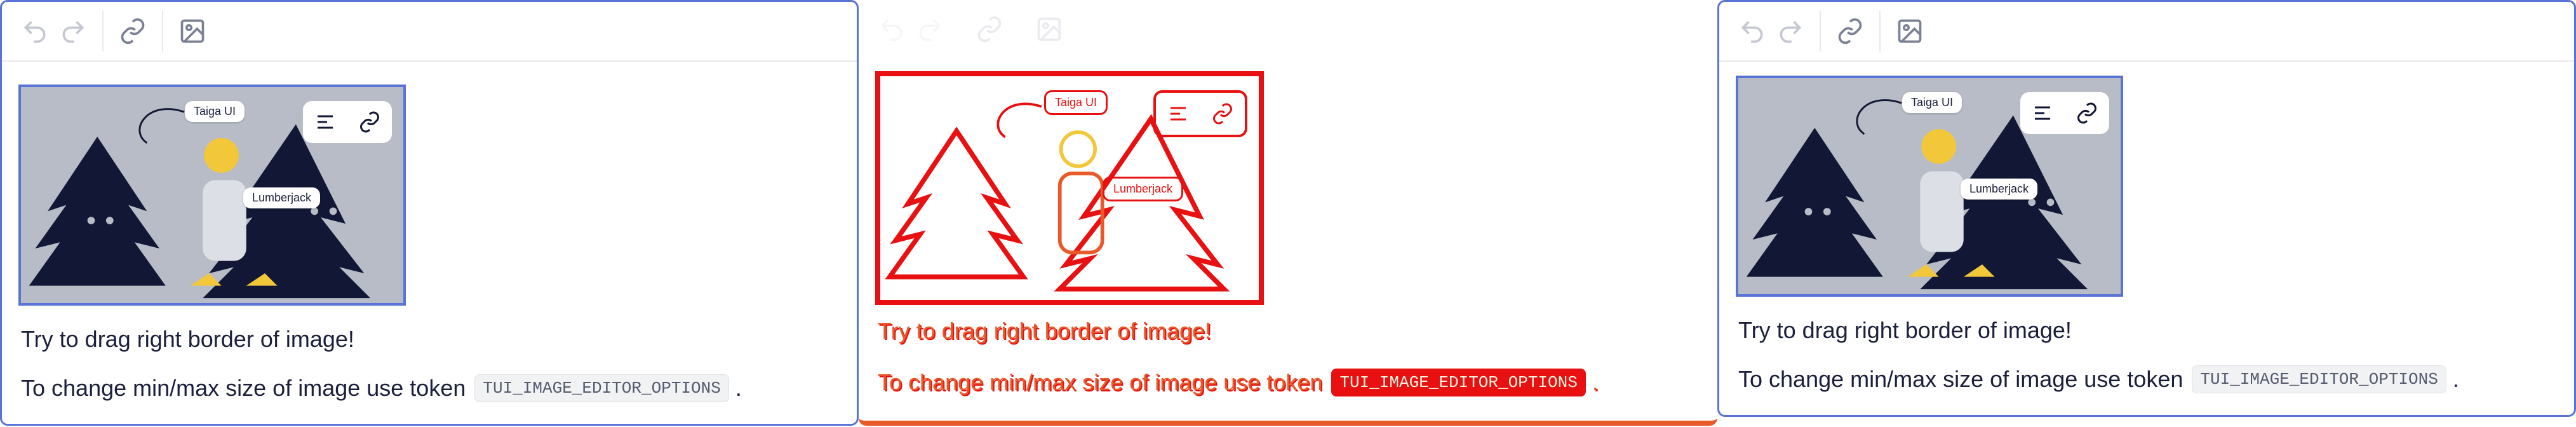 The width and height of the screenshot is (2576, 427). Describe the element at coordinates (1069, 188) in the screenshot. I see `editor-image-diff: Taiga UI Lumberjack` at that location.